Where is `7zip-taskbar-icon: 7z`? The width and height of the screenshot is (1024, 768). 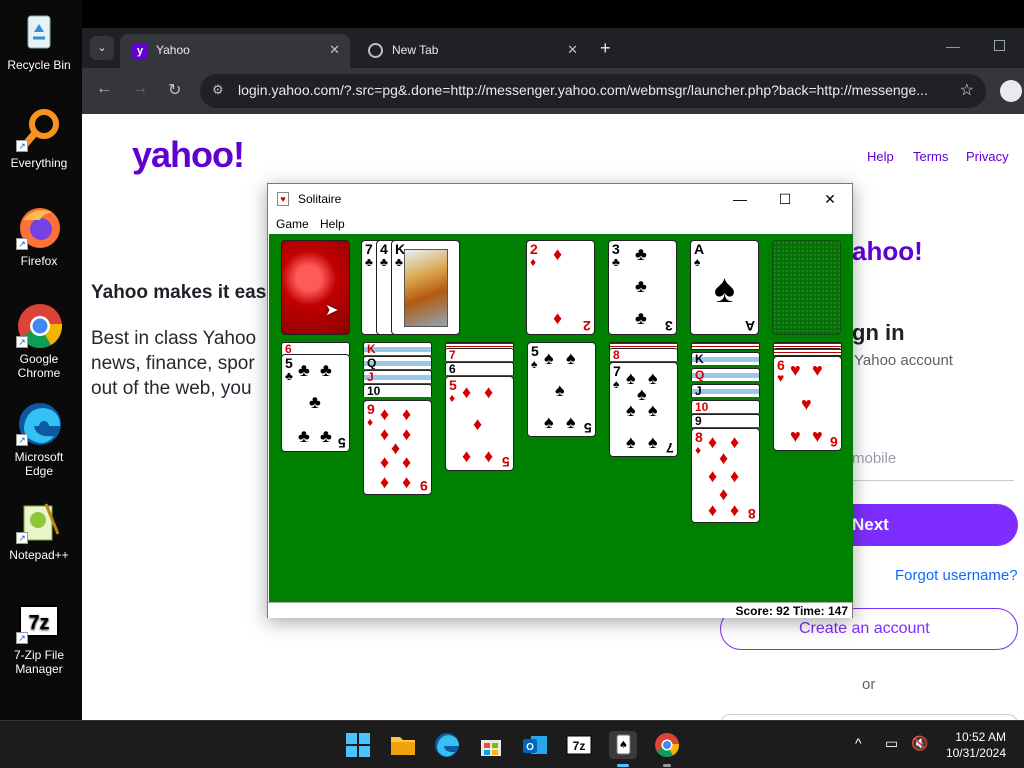
7zip-taskbar-icon: 7z is located at coordinates (579, 745).